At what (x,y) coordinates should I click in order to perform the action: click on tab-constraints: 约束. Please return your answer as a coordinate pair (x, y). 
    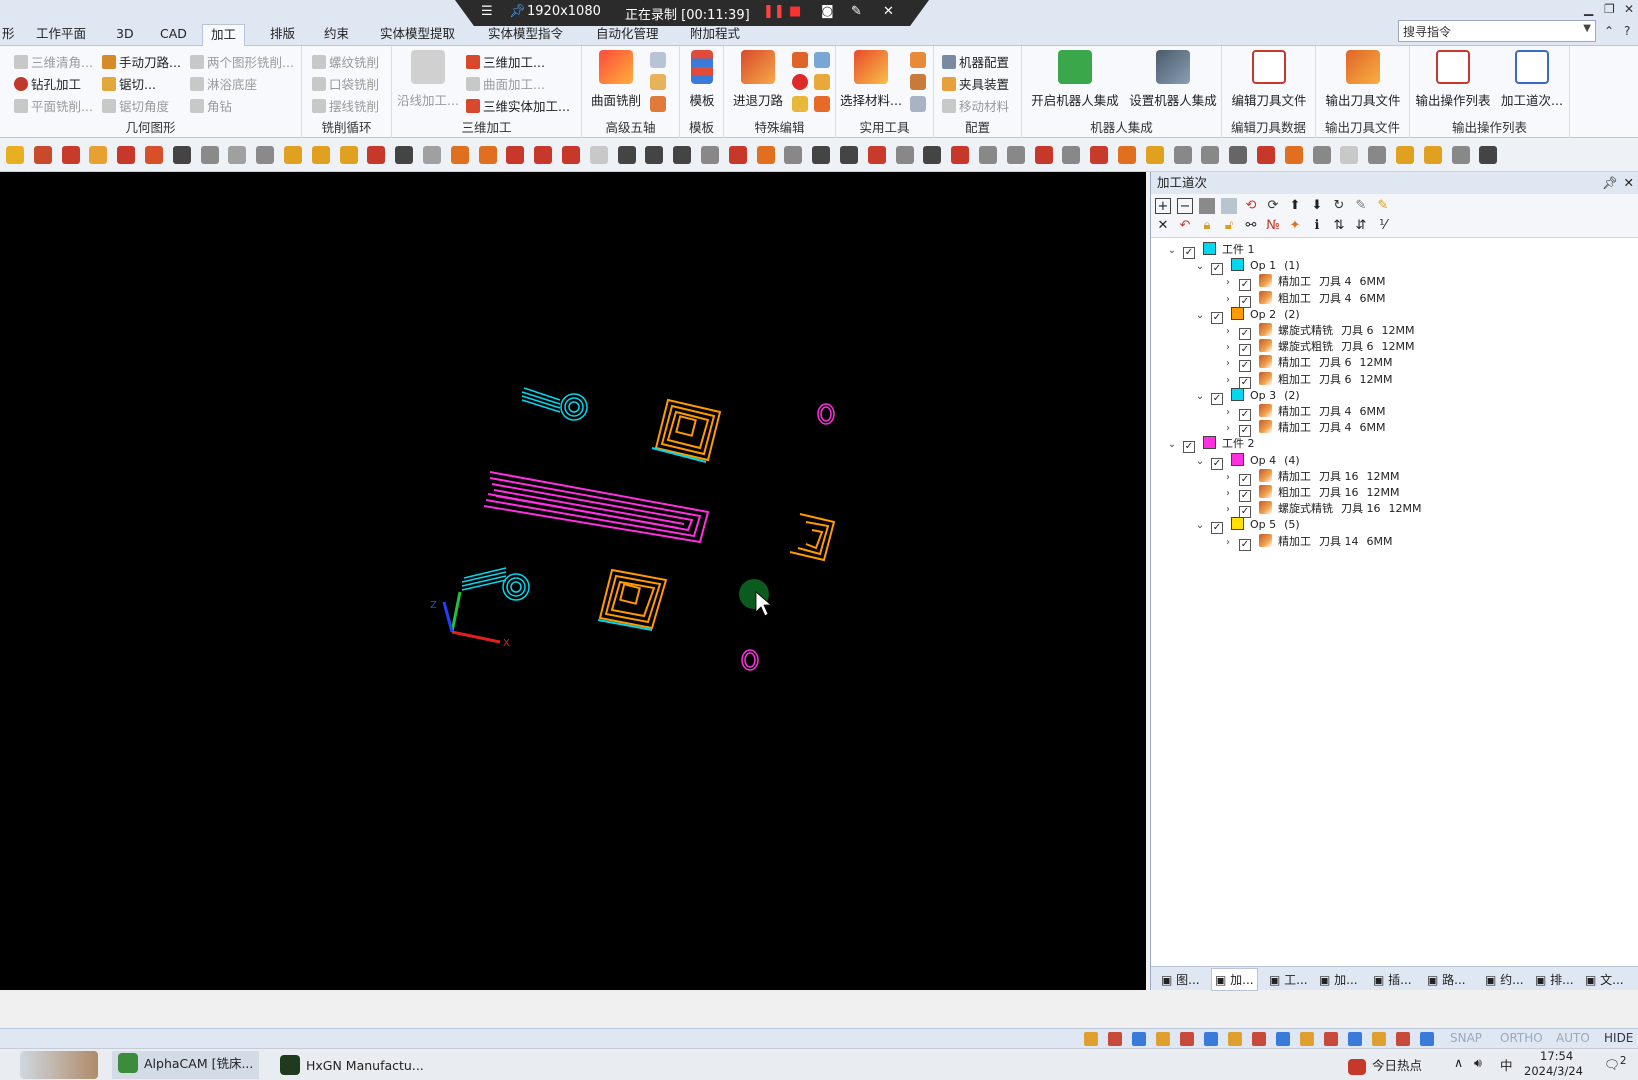
    Looking at the image, I should click on (336, 35).